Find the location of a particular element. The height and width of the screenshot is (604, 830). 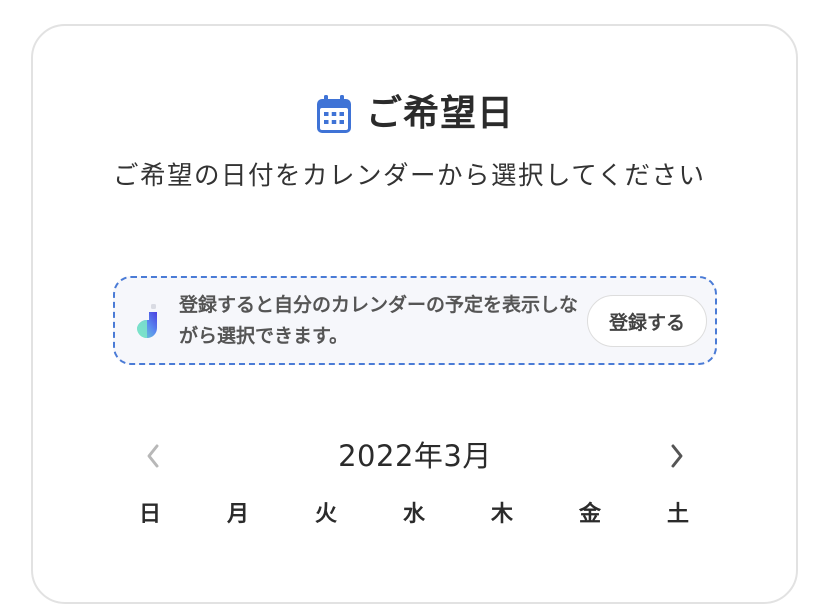

register-button: 登録する is located at coordinates (647, 321).